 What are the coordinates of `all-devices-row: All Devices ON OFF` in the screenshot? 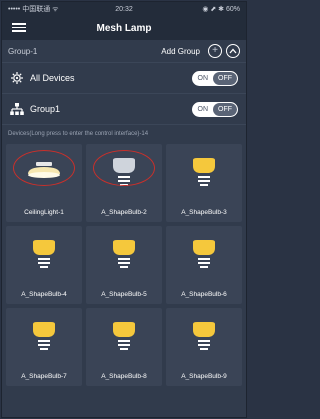 It's located at (124, 77).